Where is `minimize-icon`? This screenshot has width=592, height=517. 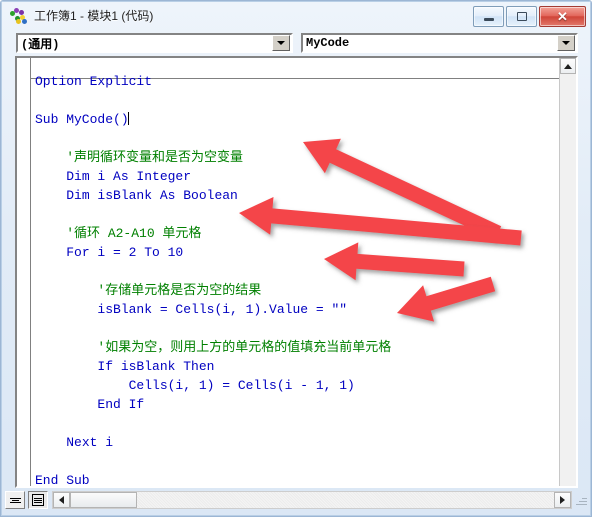 minimize-icon is located at coordinates (488, 19).